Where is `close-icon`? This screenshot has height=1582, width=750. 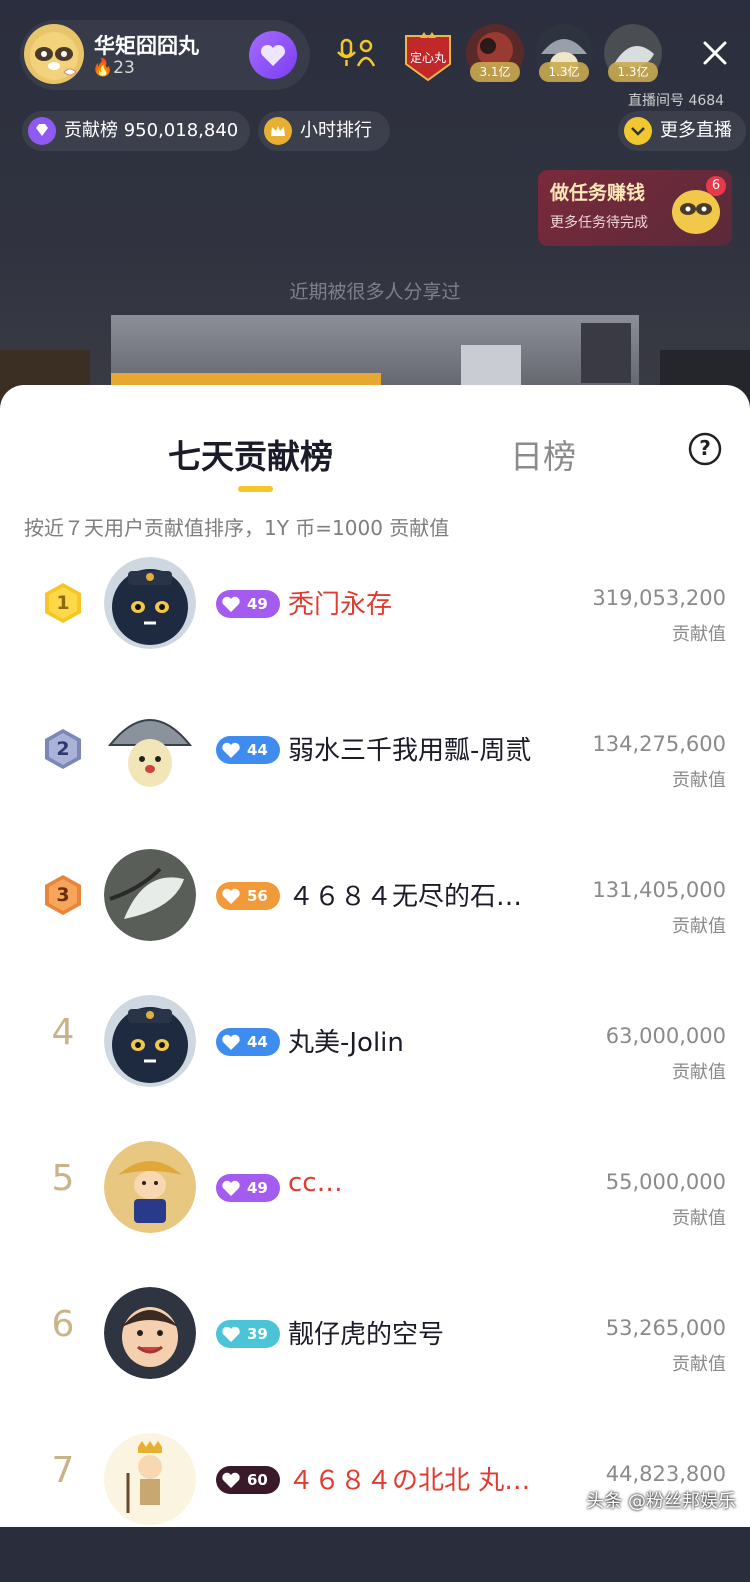 close-icon is located at coordinates (715, 53).